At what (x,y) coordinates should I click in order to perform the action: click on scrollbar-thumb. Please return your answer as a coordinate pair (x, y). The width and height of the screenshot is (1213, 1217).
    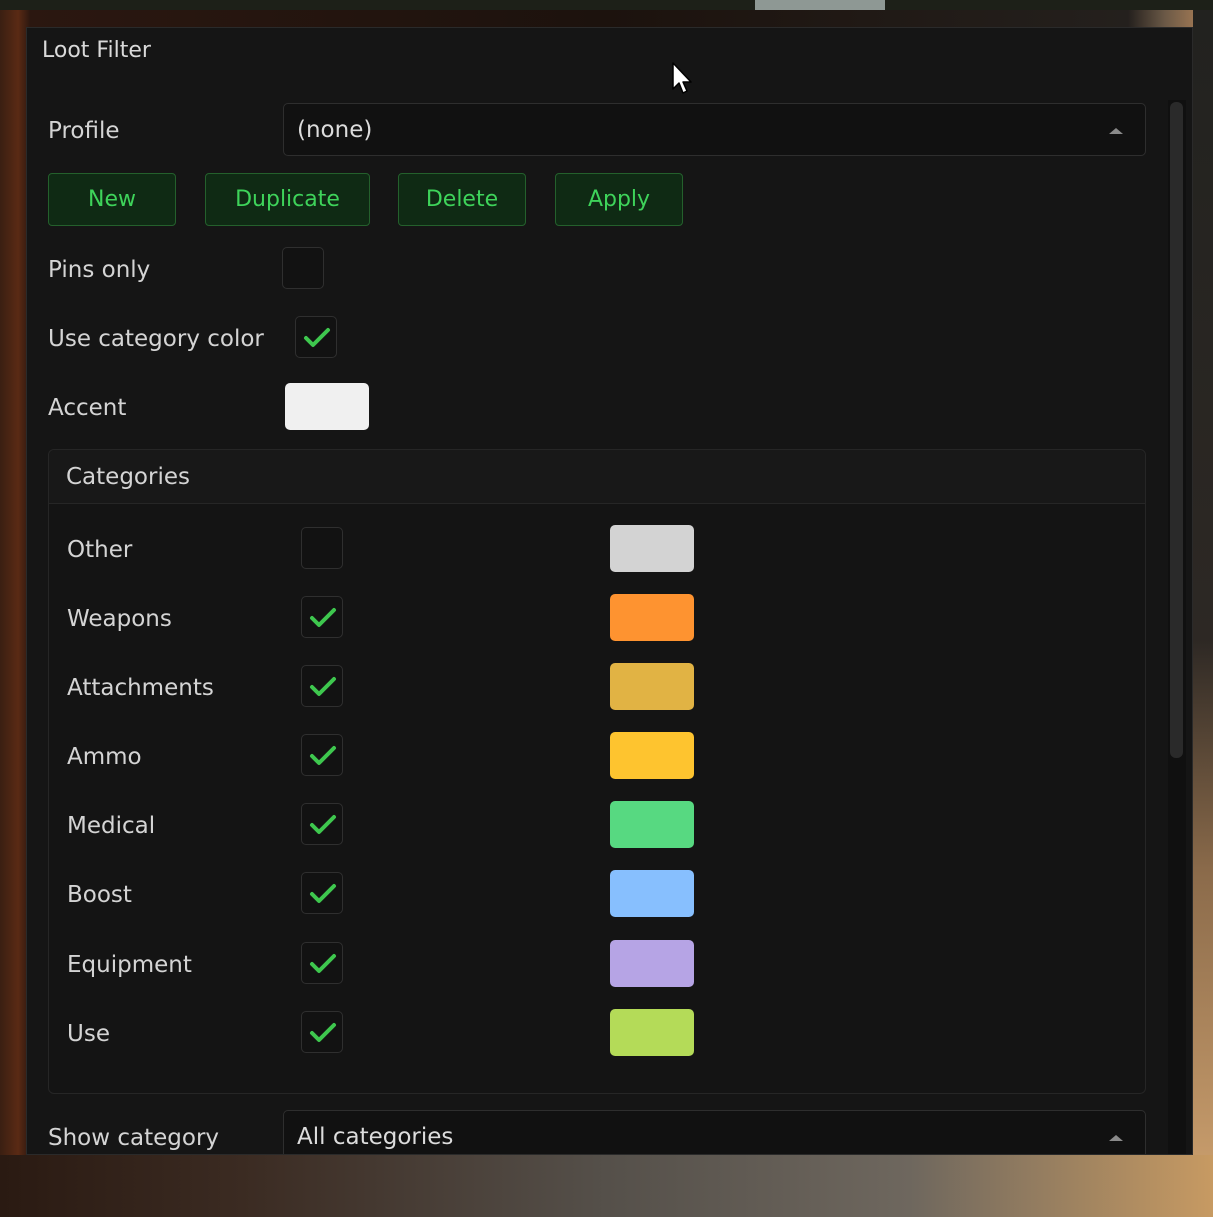
    Looking at the image, I should click on (1176, 430).